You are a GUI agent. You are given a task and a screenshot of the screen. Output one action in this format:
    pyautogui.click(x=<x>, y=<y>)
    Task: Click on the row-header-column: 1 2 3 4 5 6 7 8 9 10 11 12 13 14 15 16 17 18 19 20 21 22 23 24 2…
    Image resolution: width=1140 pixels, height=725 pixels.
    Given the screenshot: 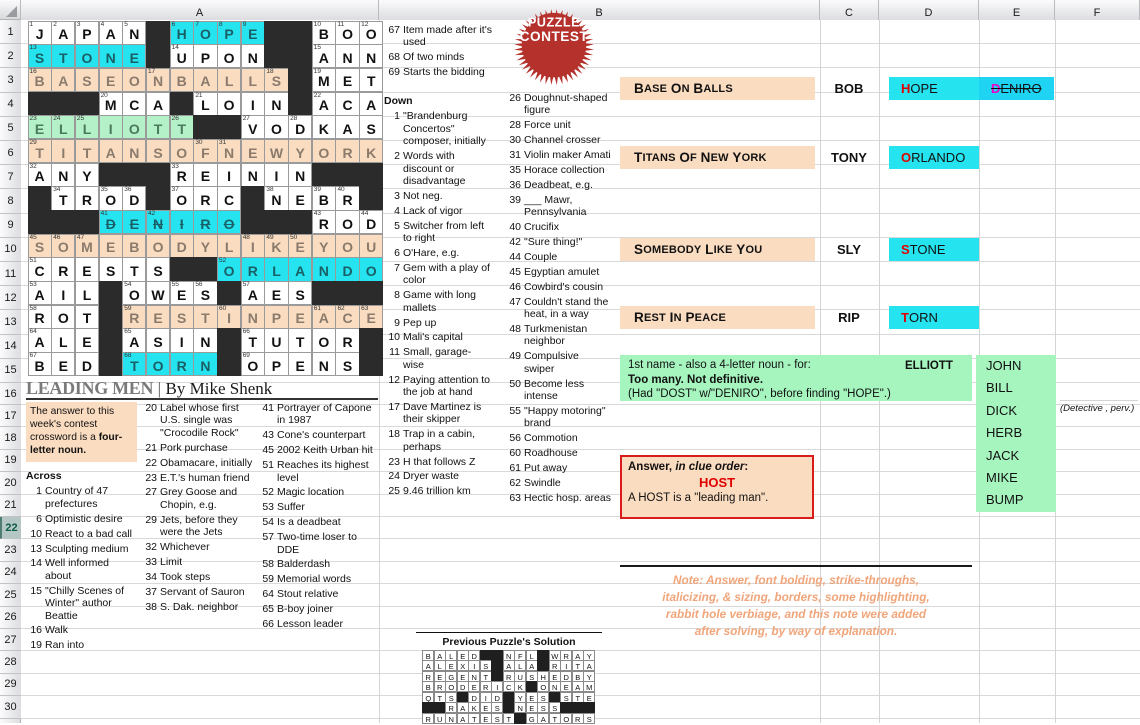 What is the action you would take?
    pyautogui.click(x=10, y=371)
    